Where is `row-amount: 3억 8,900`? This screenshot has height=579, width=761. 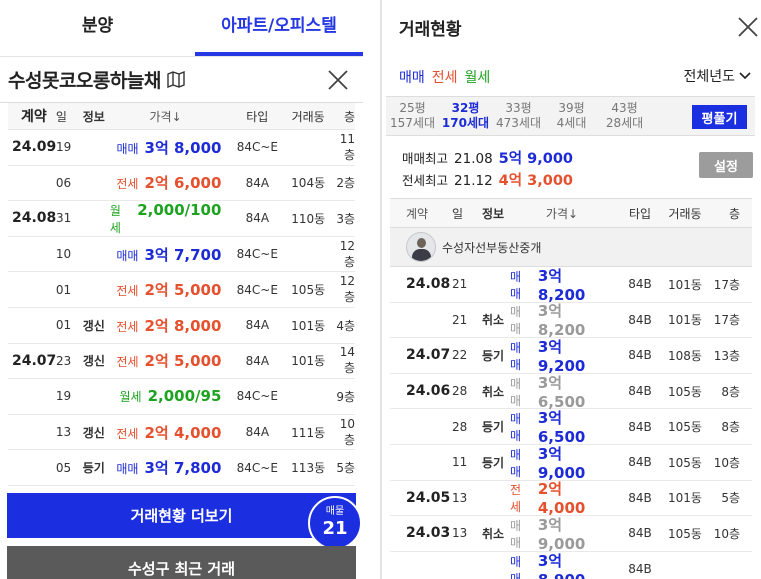 row-amount: 3억 8,900 is located at coordinates (561, 565).